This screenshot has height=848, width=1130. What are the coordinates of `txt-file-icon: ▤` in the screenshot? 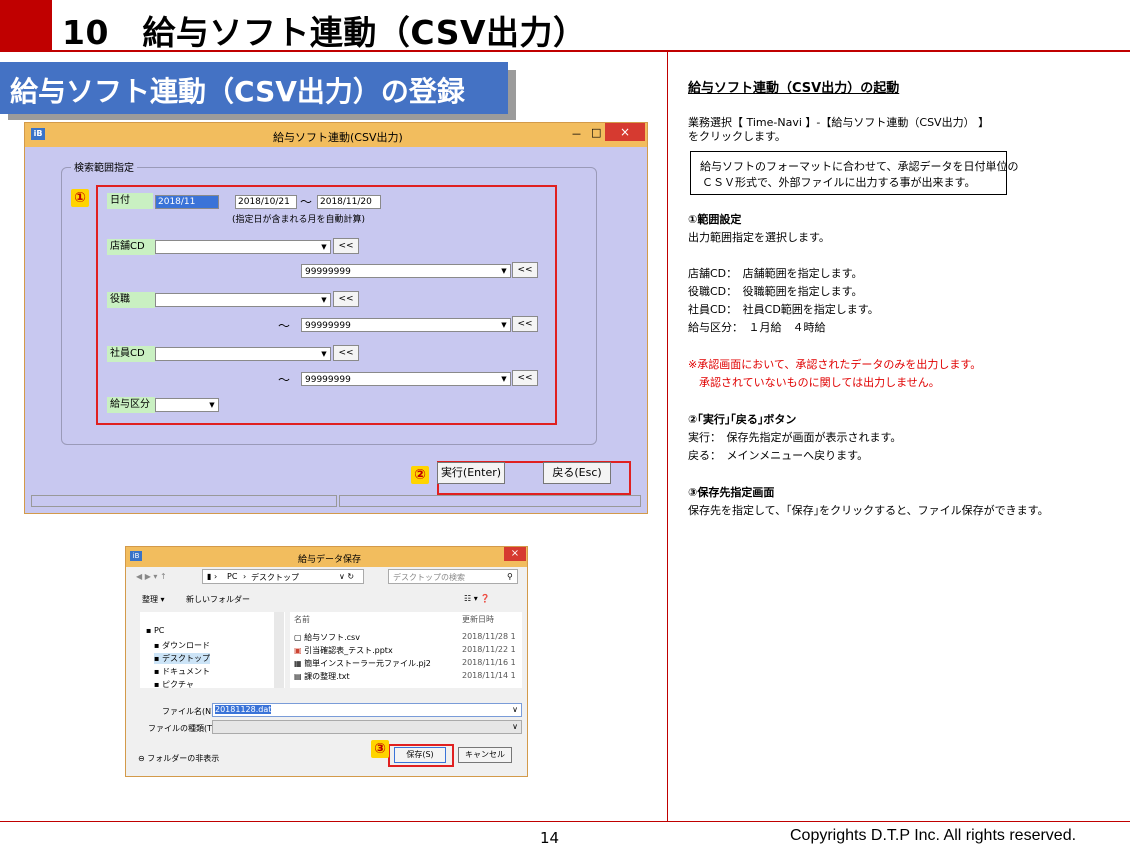 It's located at (298, 676).